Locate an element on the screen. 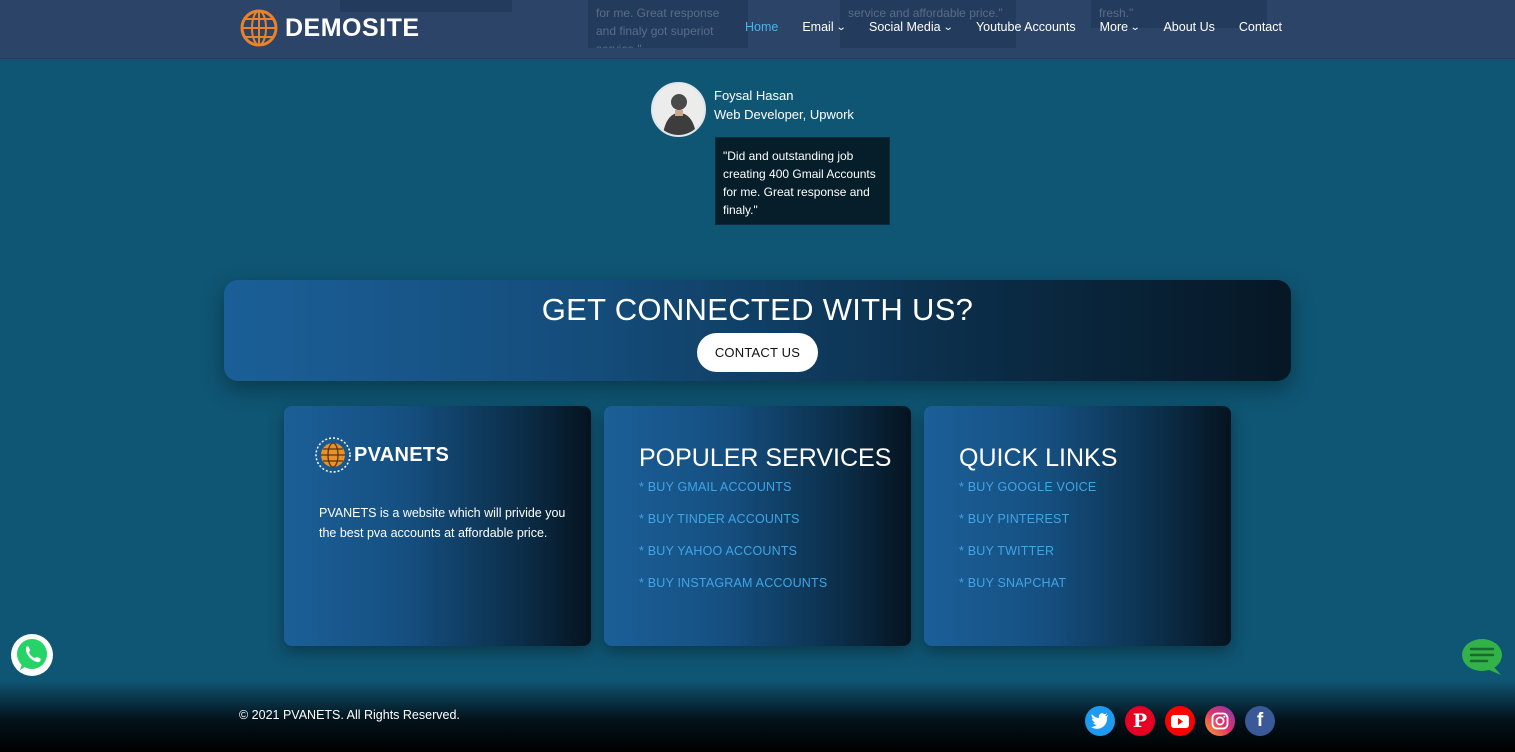 Image resolution: width=1515 pixels, height=752 pixels. testimonial-name: Foysal Hasan is located at coordinates (754, 95).